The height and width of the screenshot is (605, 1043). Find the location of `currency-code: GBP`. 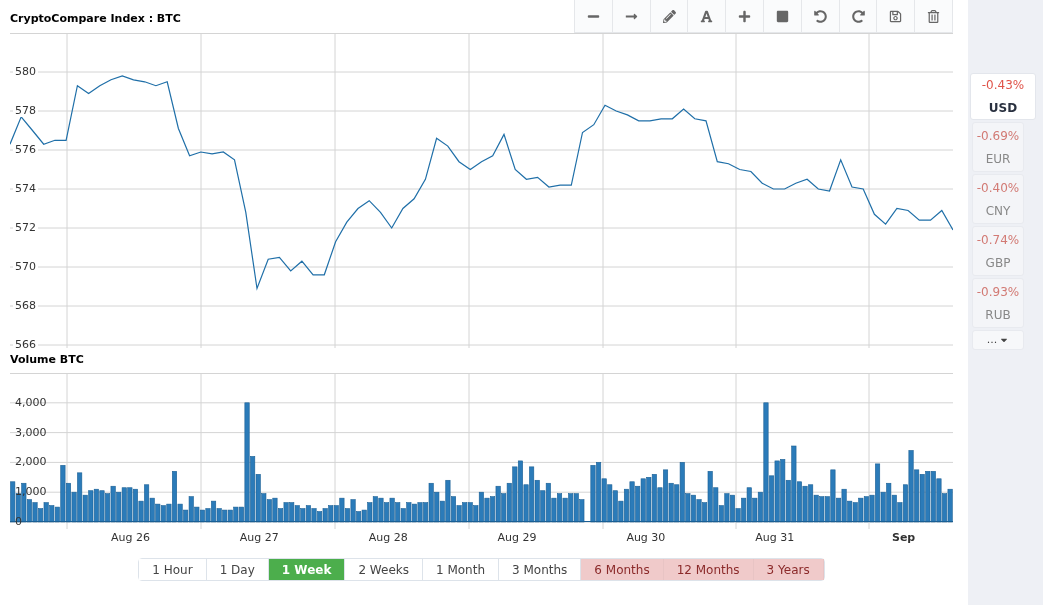

currency-code: GBP is located at coordinates (998, 263).